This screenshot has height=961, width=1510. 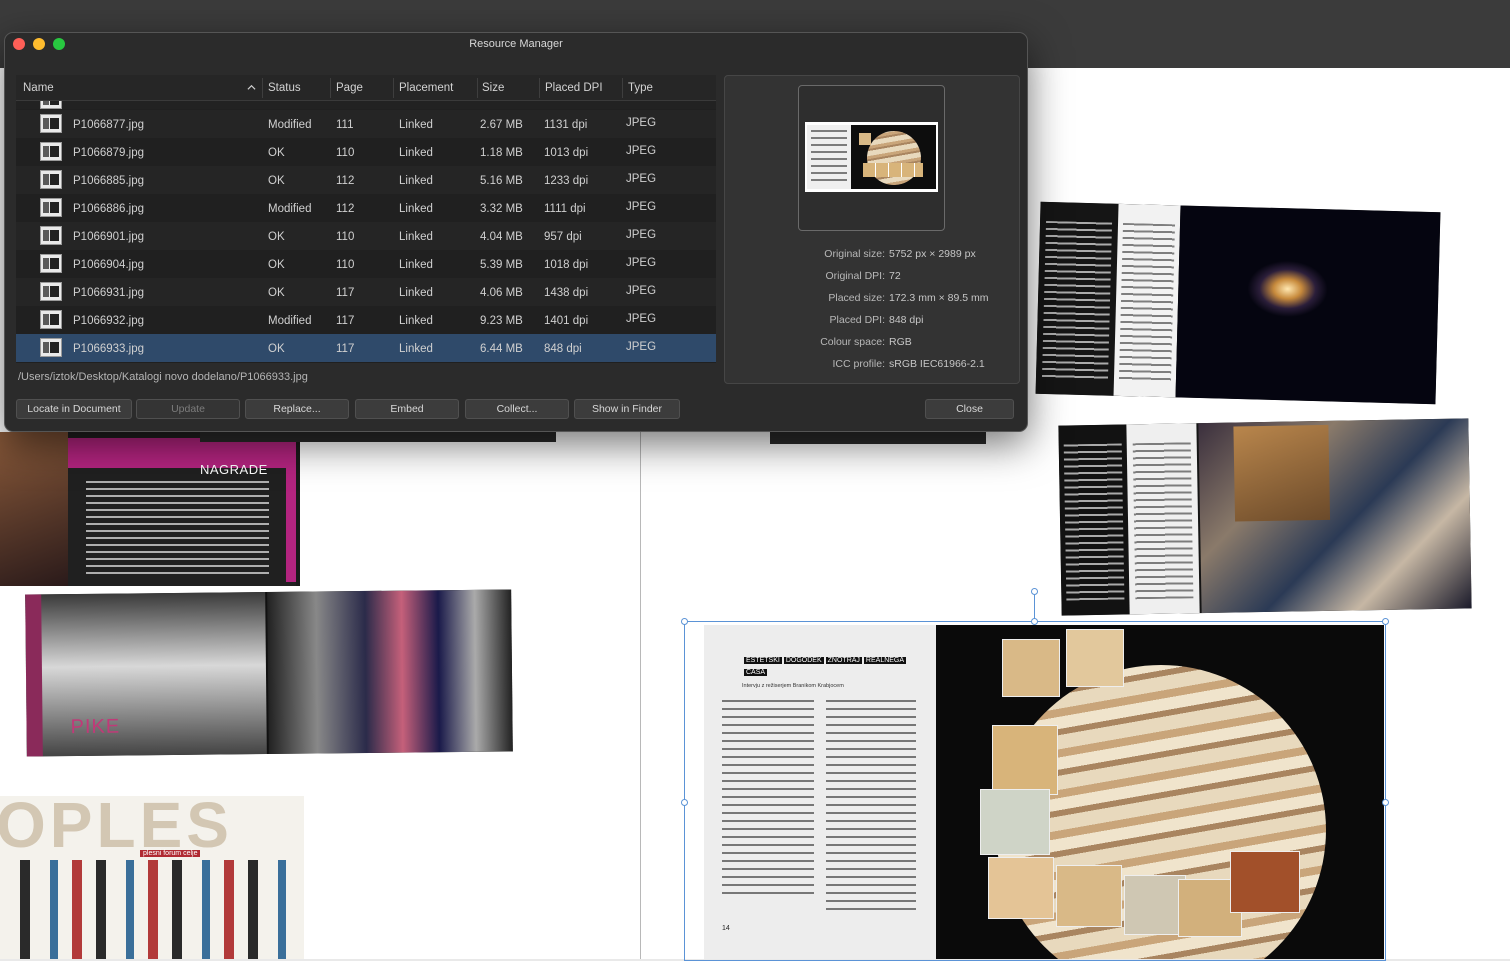 I want to click on cell-page: 112, so click(x=345, y=181).